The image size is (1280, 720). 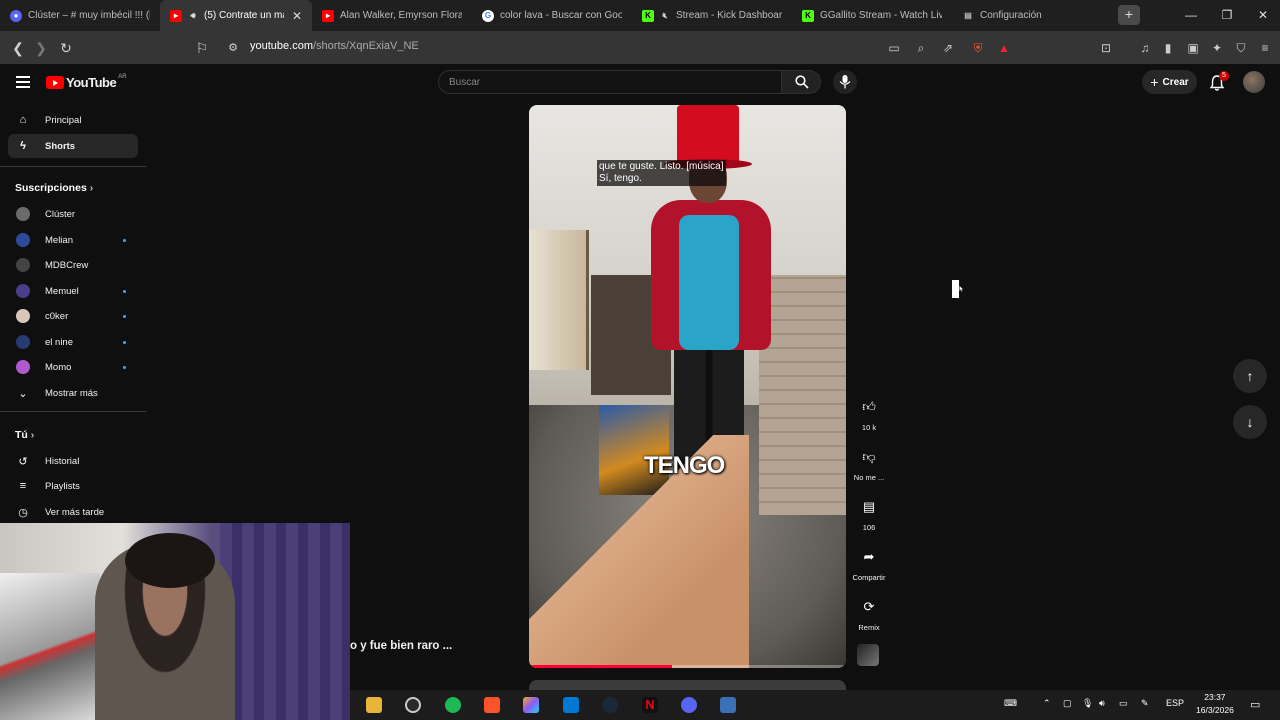 What do you see at coordinates (1027, 15) in the screenshot?
I see `tab-settings: ▤ Configuración` at bounding box center [1027, 15].